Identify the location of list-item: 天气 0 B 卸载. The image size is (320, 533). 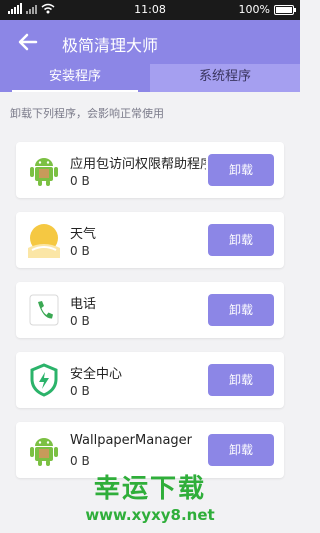
(150, 240).